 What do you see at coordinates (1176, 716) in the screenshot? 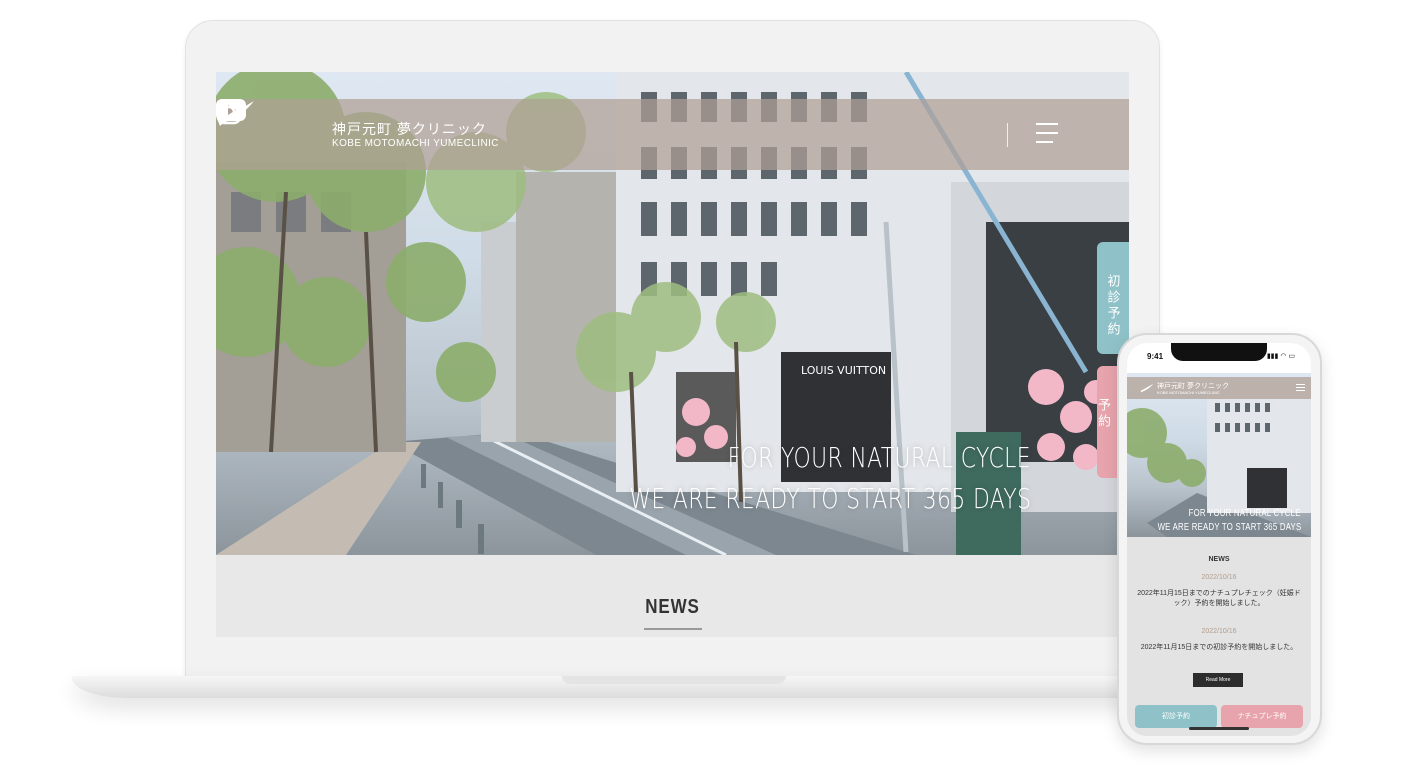
I see `phone-first-visit-button: 初診予約` at bounding box center [1176, 716].